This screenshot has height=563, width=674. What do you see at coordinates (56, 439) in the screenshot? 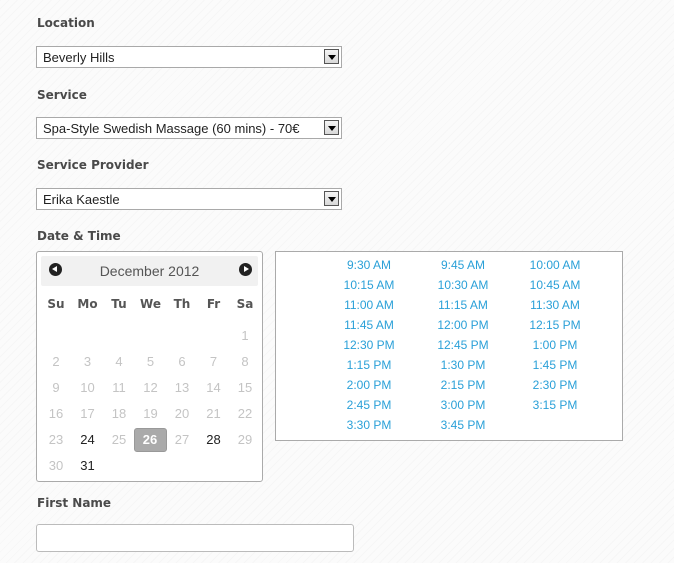
I see `calendar-day-unavailable: 23` at bounding box center [56, 439].